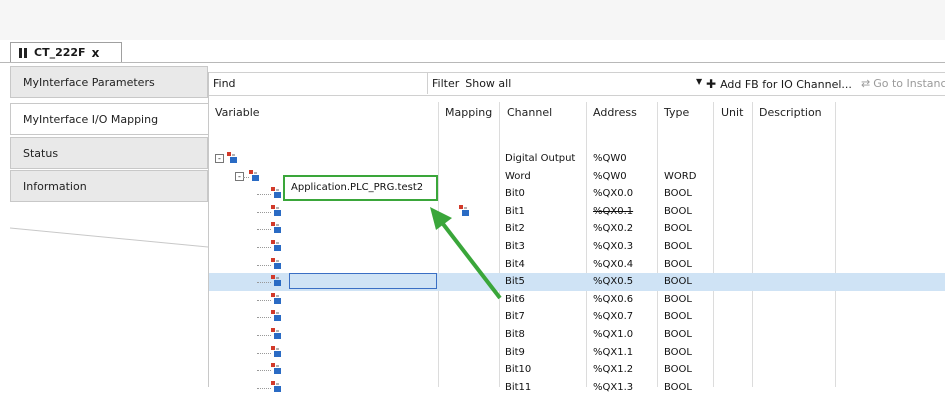  I want to click on table-row: Bit3 %QX0.3 BOOL, so click(577, 247).